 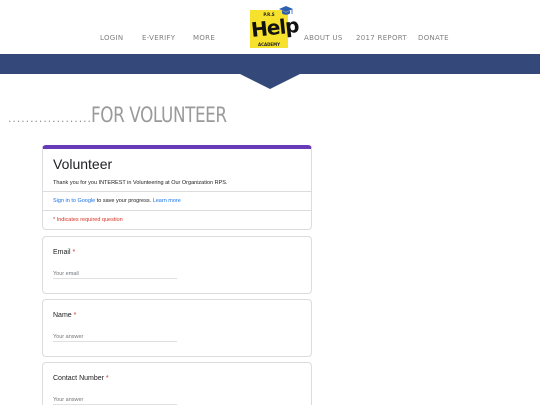 I want to click on page-title: ...................FOR VOLUNTEER, so click(x=134, y=115).